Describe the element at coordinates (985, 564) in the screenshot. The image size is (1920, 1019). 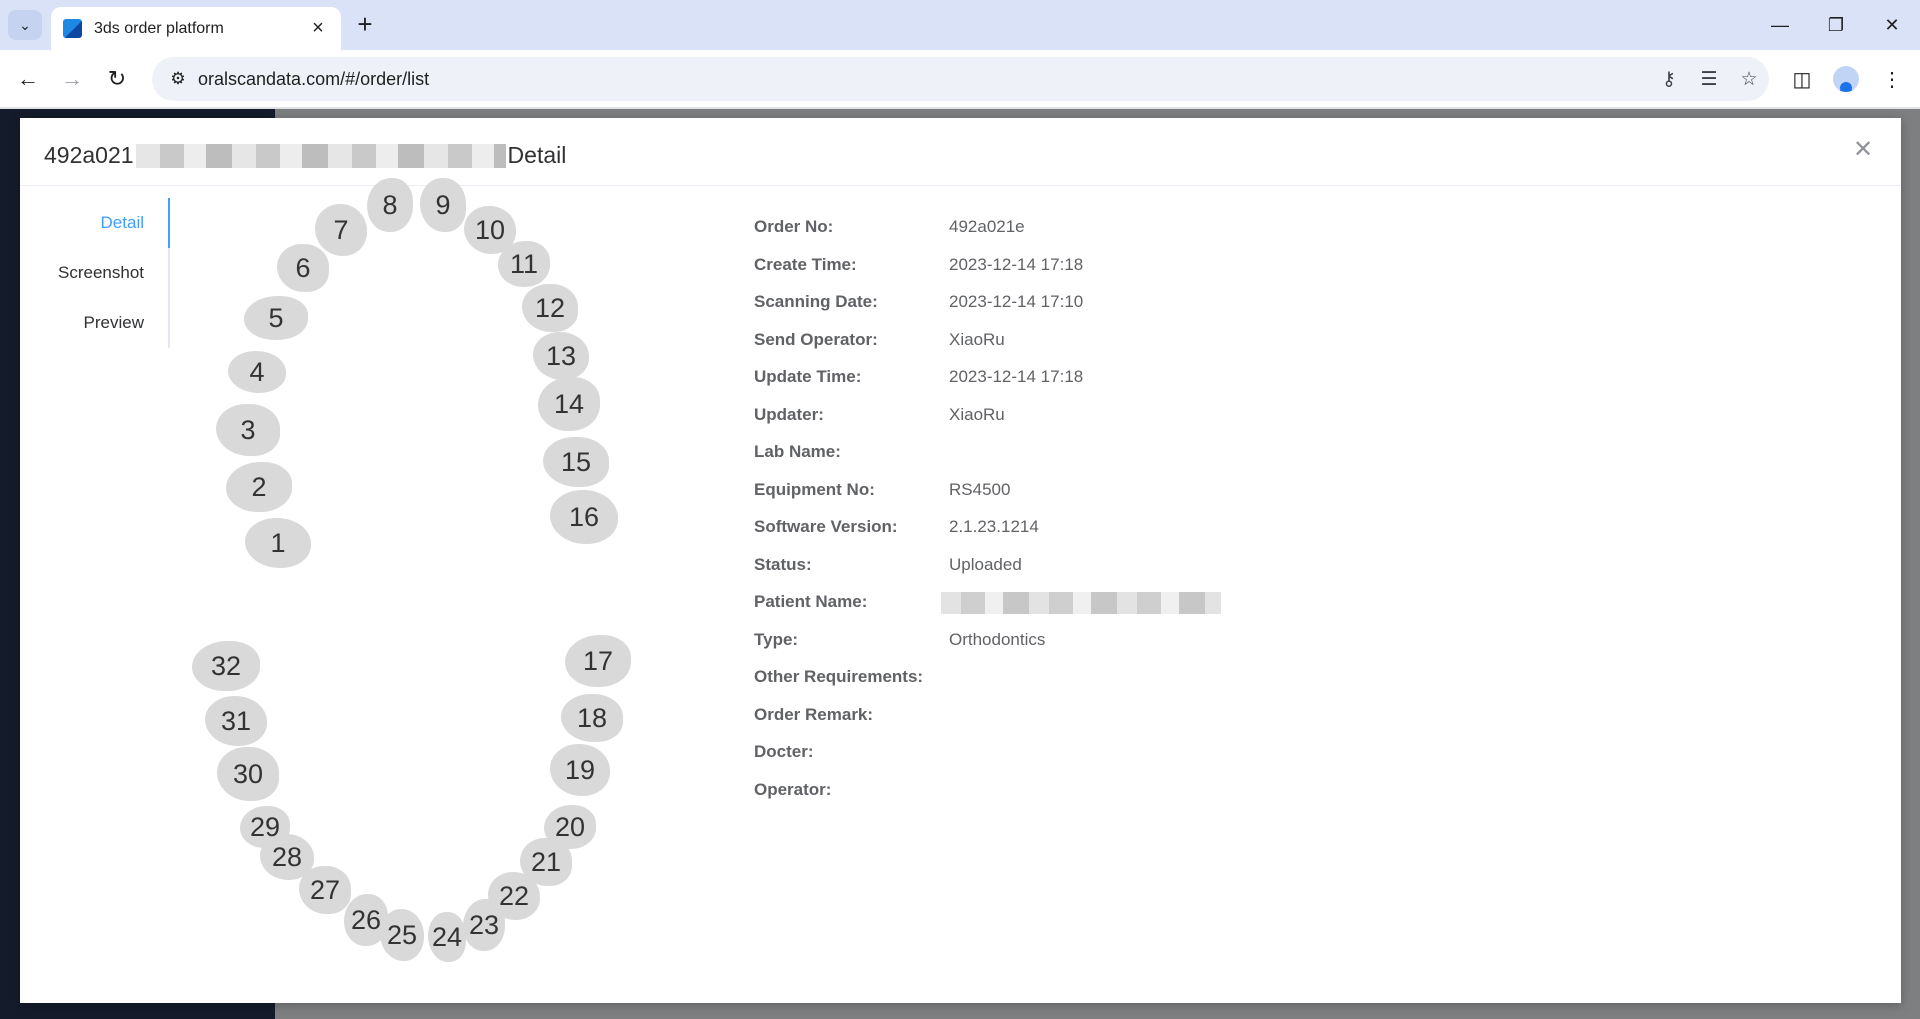
I see `detail-value: Uploaded` at that location.